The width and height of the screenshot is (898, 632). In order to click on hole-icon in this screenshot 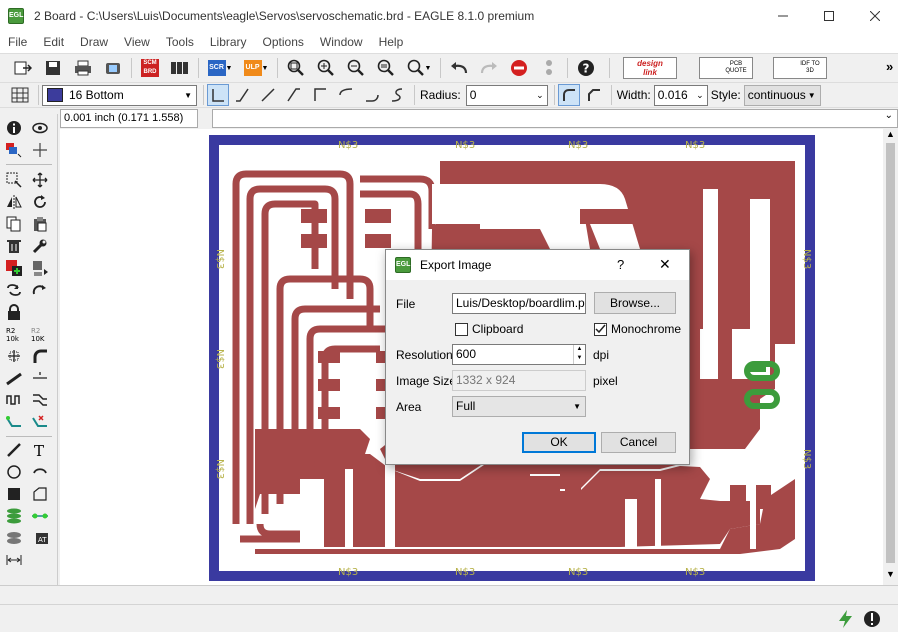, I will do `click(14, 538)`.